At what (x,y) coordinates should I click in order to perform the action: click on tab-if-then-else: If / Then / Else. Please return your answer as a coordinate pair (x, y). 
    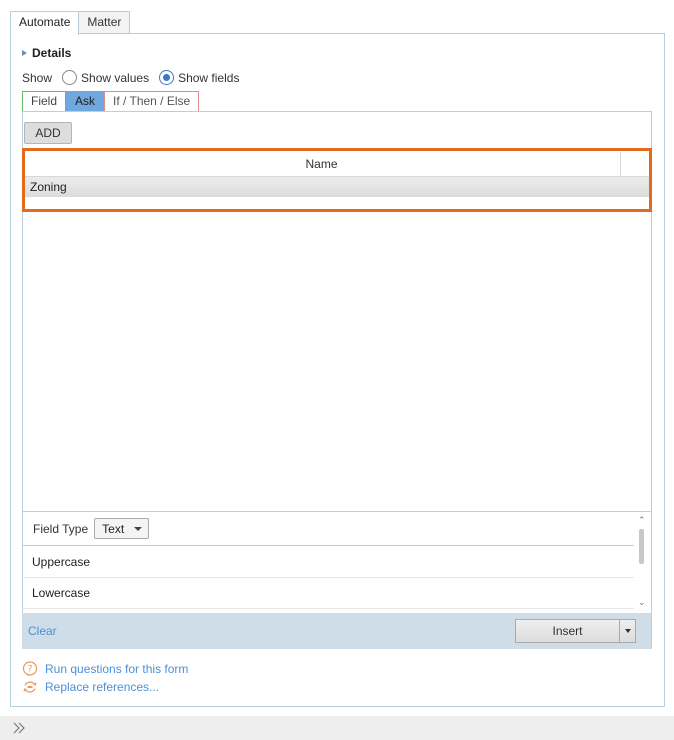
    Looking at the image, I should click on (152, 101).